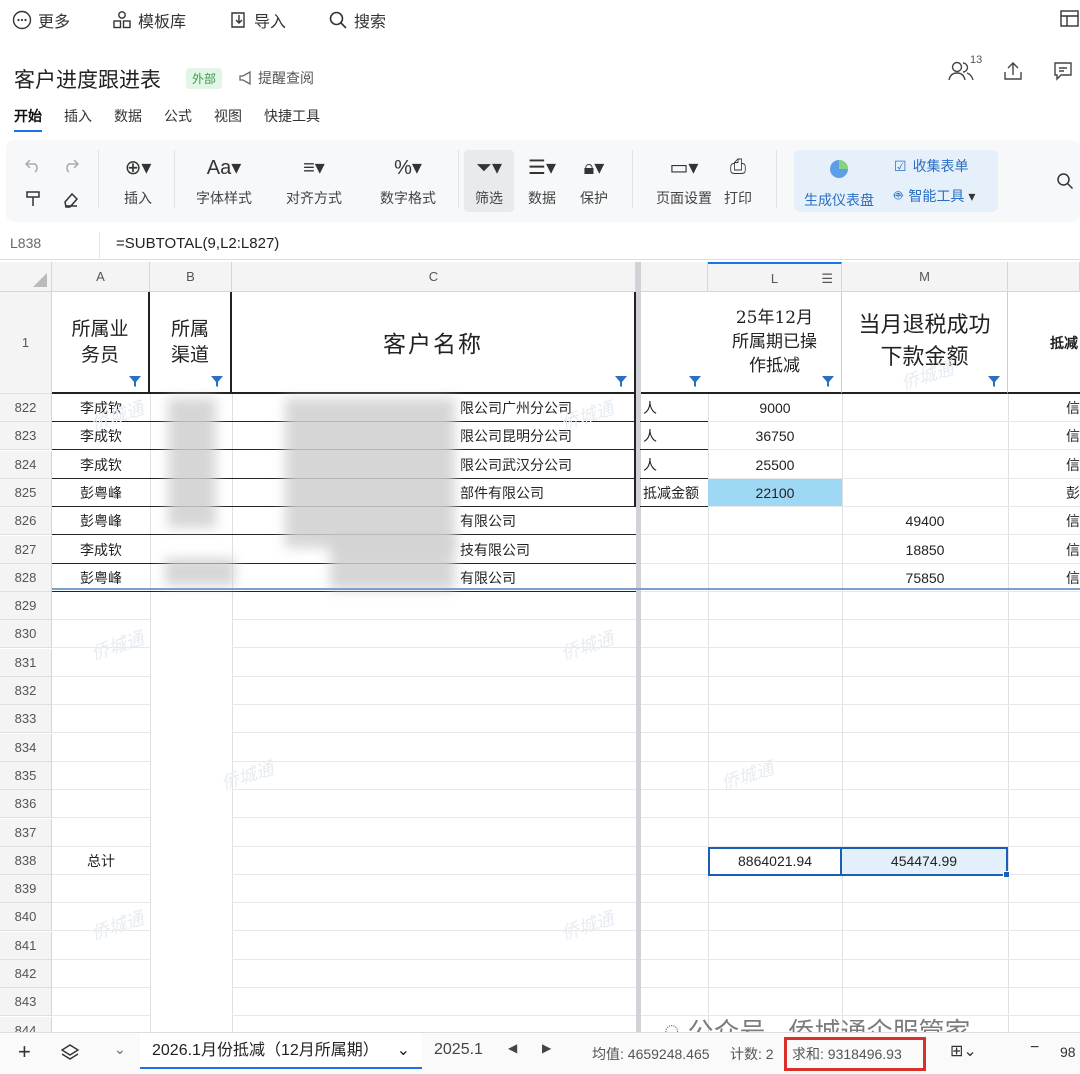 The width and height of the screenshot is (1080, 1074). Describe the element at coordinates (775, 277) in the screenshot. I see `column-header-l: L ☰` at that location.